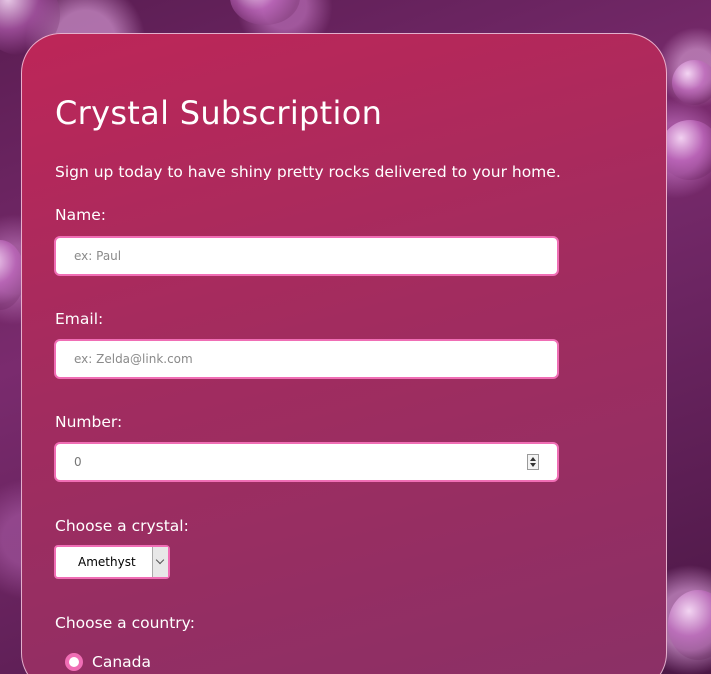 This screenshot has height=674, width=711. Describe the element at coordinates (80, 215) in the screenshot. I see `name-label: Name:` at that location.